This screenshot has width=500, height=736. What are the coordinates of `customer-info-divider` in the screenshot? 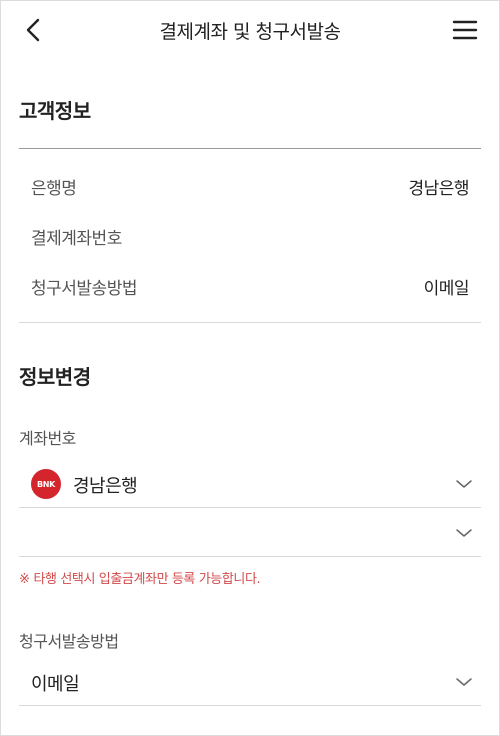 It's located at (250, 148).